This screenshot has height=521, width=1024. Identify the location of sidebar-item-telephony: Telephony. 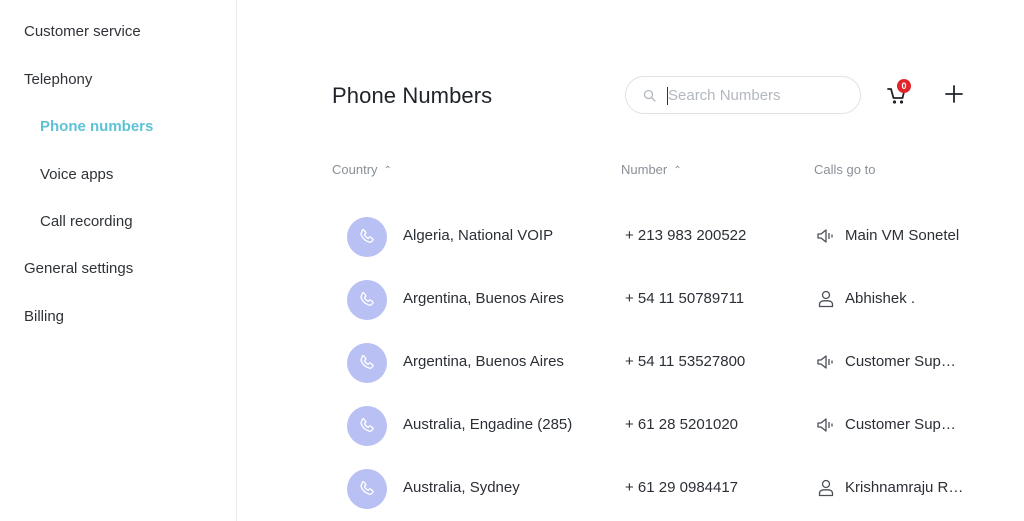
(58, 79).